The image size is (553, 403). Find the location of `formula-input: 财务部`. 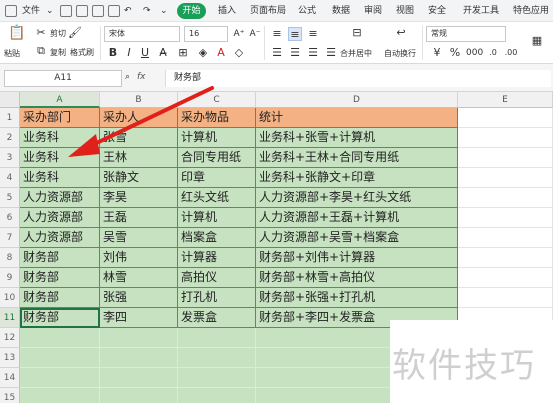

formula-input: 财务部 is located at coordinates (358, 78).